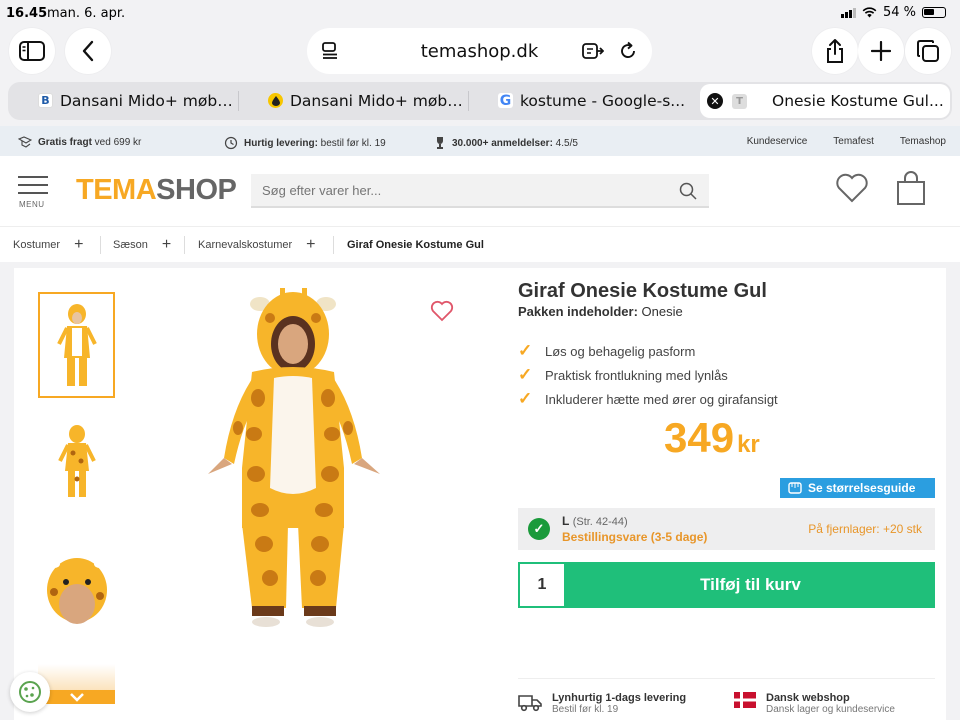  What do you see at coordinates (607, 350) in the screenshot?
I see `feature-item: ✓ Løs og behagelig pasform` at bounding box center [607, 350].